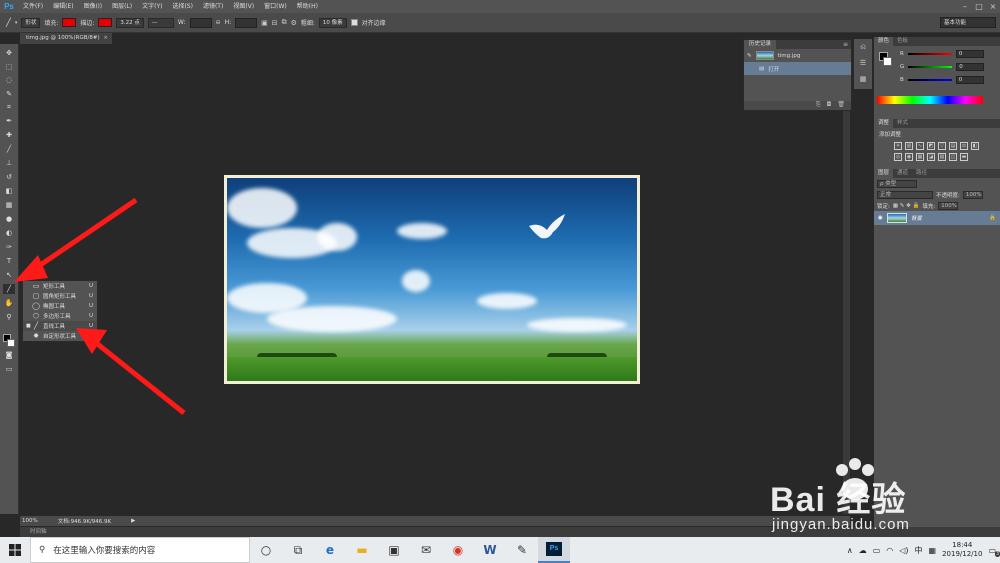  What do you see at coordinates (264, 23) in the screenshot?
I see `path-ops-icon: ▣` at bounding box center [264, 23].